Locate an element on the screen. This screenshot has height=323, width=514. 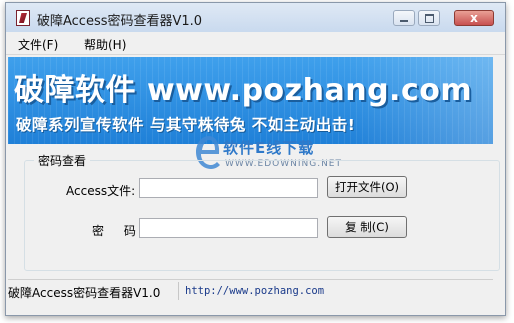
access-file-label: Access文件: is located at coordinates (101, 191).